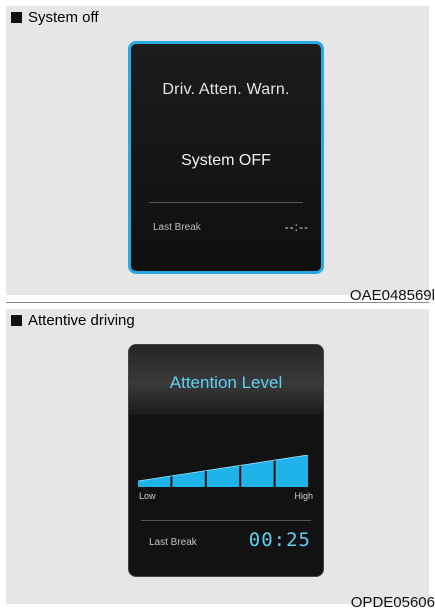  What do you see at coordinates (296, 227) in the screenshot?
I see `last-break-value: --:--` at bounding box center [296, 227].